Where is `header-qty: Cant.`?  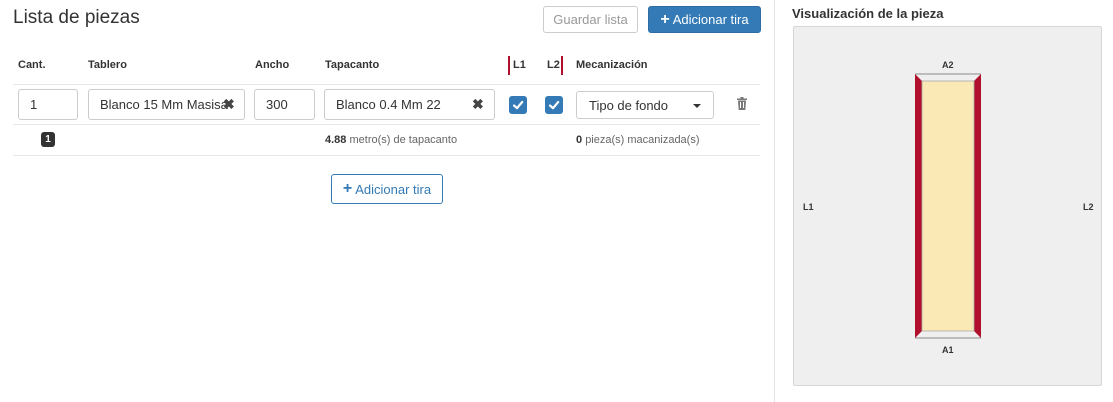
header-qty: Cant. is located at coordinates (32, 65).